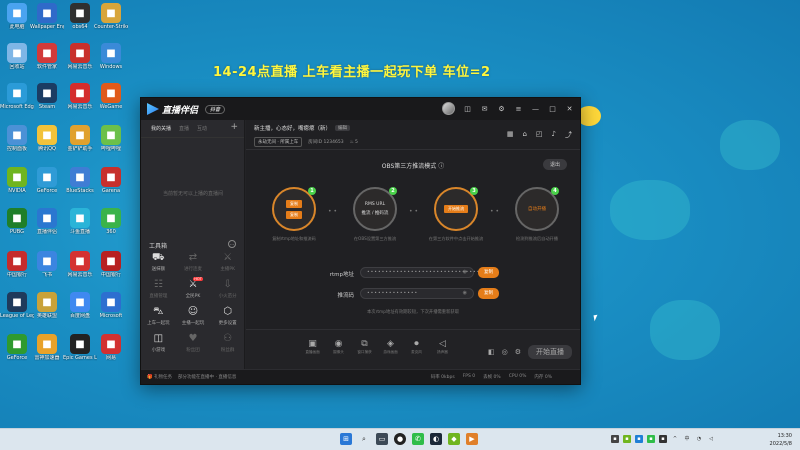  Describe the element at coordinates (338, 347) in the screenshot. I see `source-tool-button: ◉ 摄像头` at that location.